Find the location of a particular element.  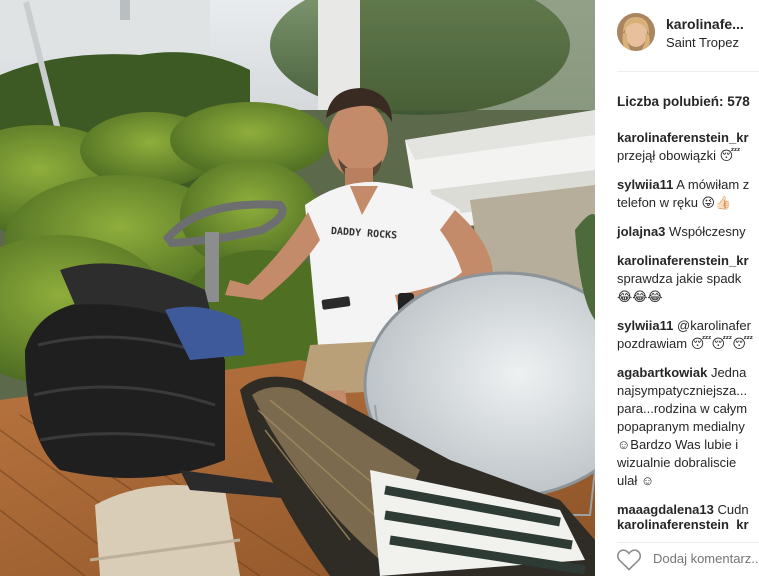

likes-count: Liczba polubień: 578 is located at coordinates (683, 101).